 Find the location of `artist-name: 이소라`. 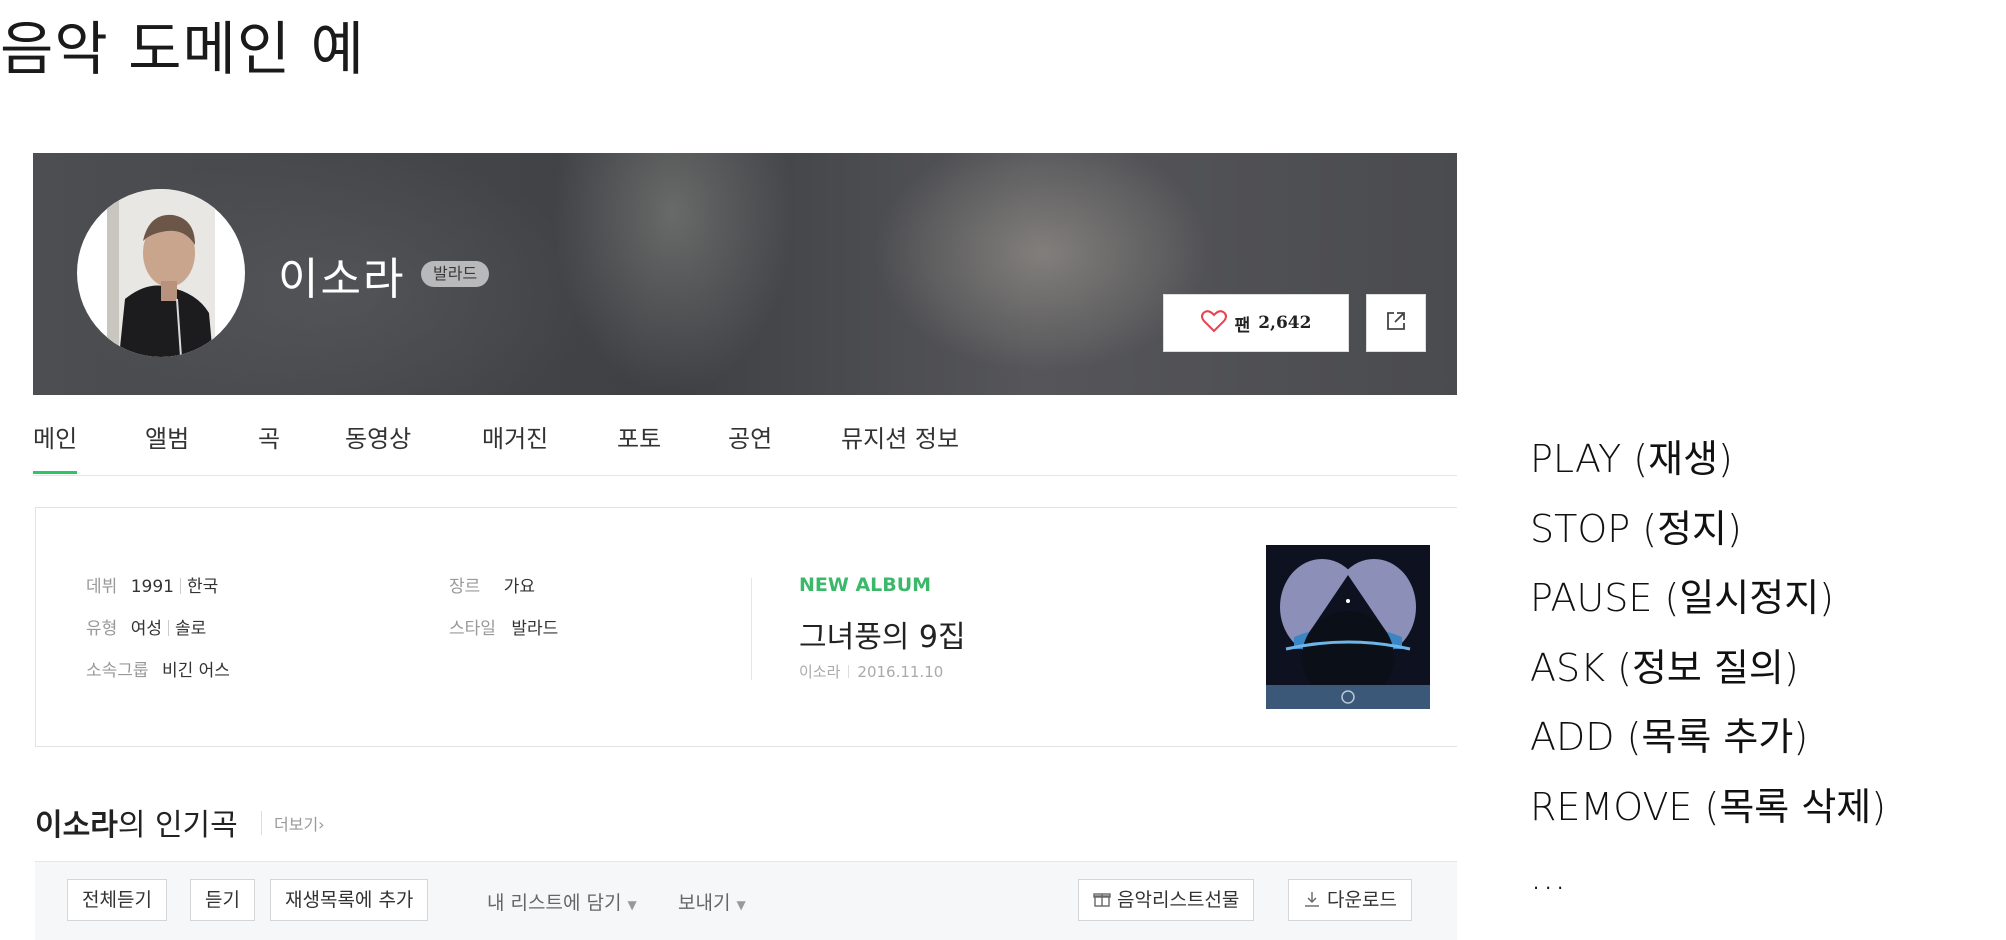

artist-name: 이소라 is located at coordinates (342, 279).